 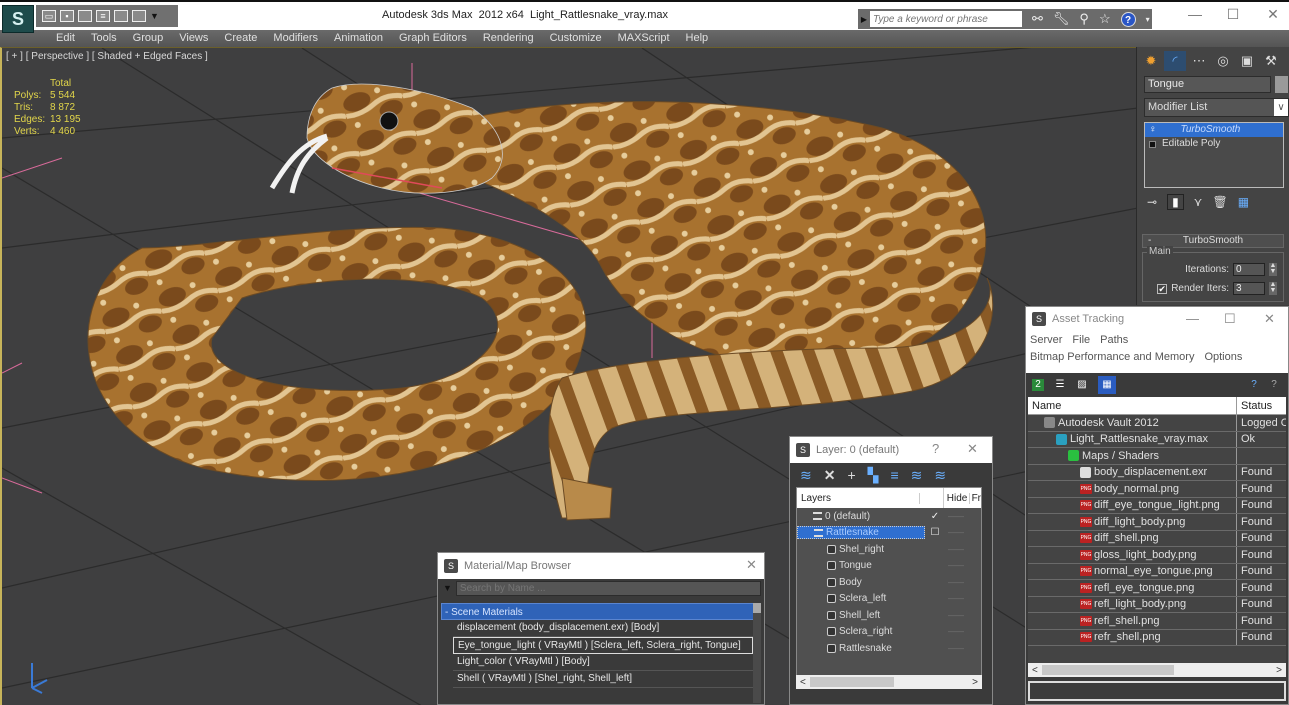 What do you see at coordinates (295, 38) in the screenshot?
I see `menu-modifiers: Modifiers` at bounding box center [295, 38].